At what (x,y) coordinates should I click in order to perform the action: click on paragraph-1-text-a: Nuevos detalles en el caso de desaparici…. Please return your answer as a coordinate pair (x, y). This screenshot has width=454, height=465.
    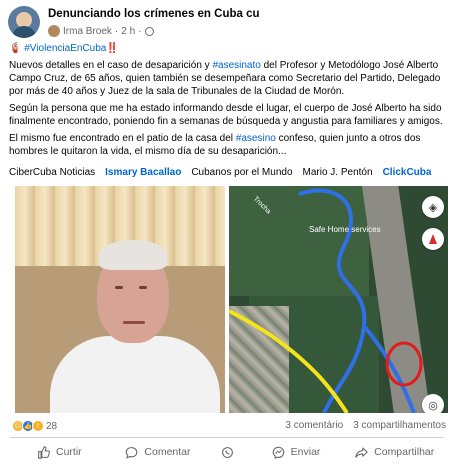
    Looking at the image, I should click on (111, 65).